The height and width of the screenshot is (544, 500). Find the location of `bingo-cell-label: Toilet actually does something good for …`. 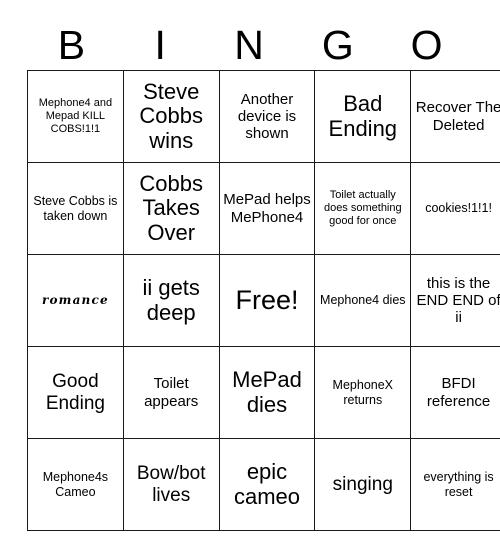

bingo-cell-label: Toilet actually does something good for … is located at coordinates (362, 208).